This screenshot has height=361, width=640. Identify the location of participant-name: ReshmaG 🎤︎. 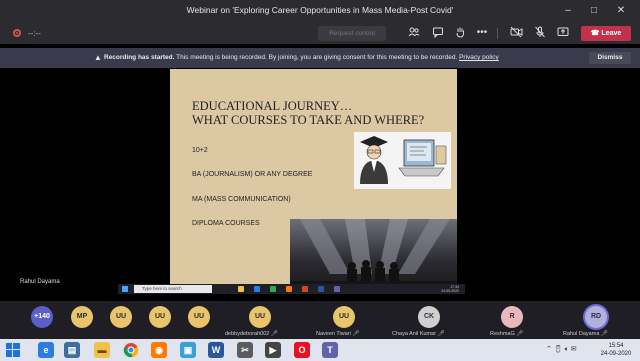
(507, 334).